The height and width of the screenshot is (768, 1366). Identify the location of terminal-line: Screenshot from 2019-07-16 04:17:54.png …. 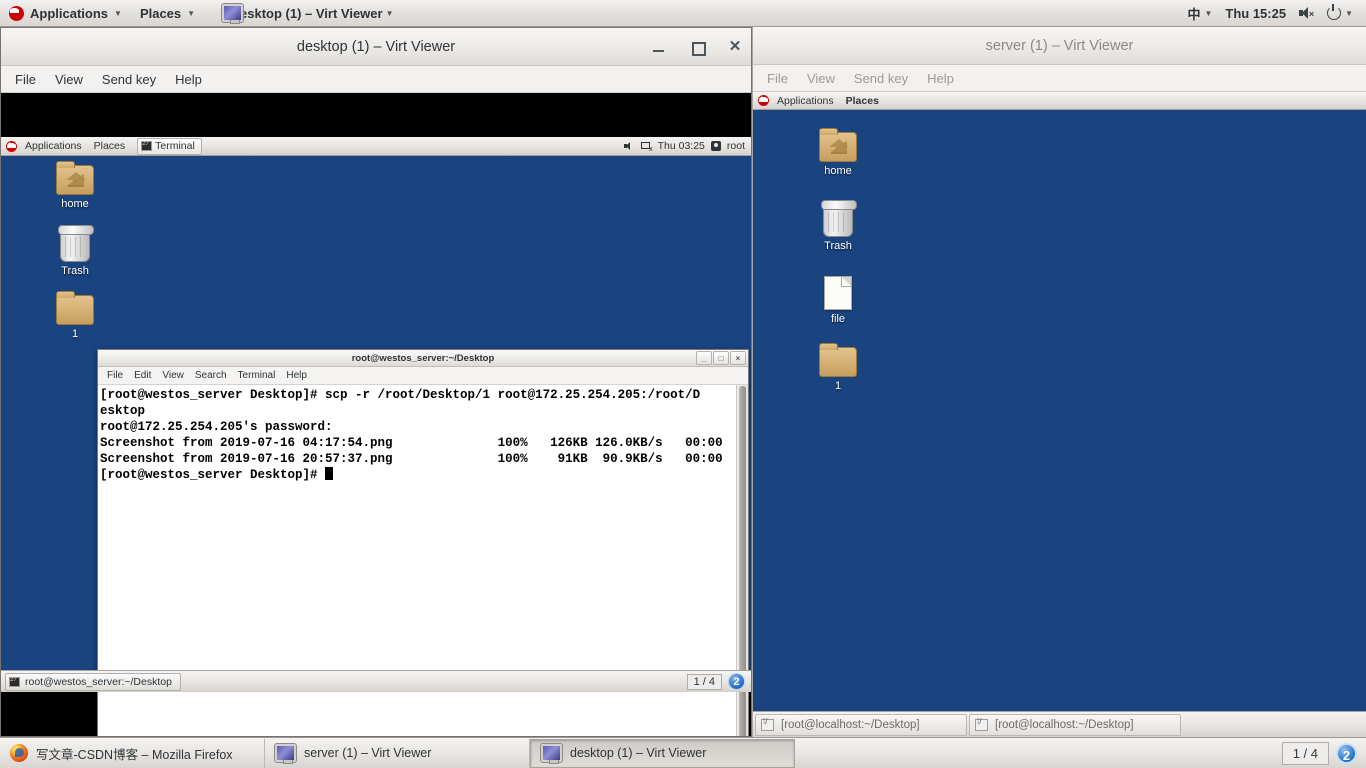
(411, 443).